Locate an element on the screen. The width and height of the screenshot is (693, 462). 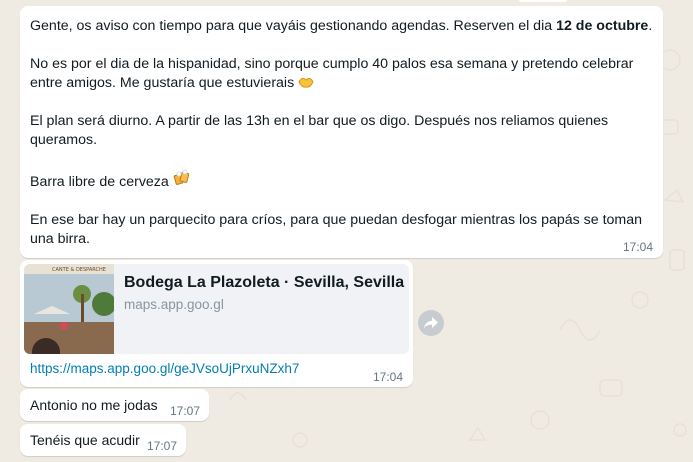
message-bubble-reply: Antonio no me jodas 17:07 is located at coordinates (114, 405).